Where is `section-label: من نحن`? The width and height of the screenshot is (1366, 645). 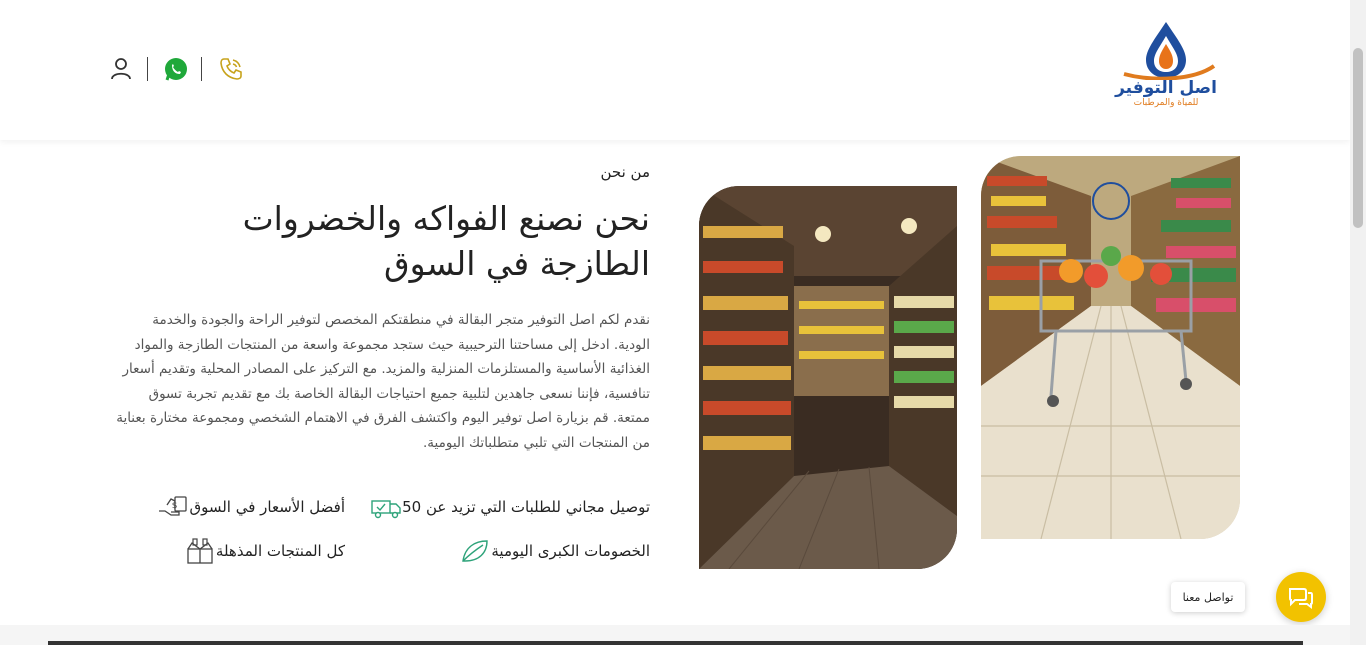 section-label: من نحن is located at coordinates (625, 172).